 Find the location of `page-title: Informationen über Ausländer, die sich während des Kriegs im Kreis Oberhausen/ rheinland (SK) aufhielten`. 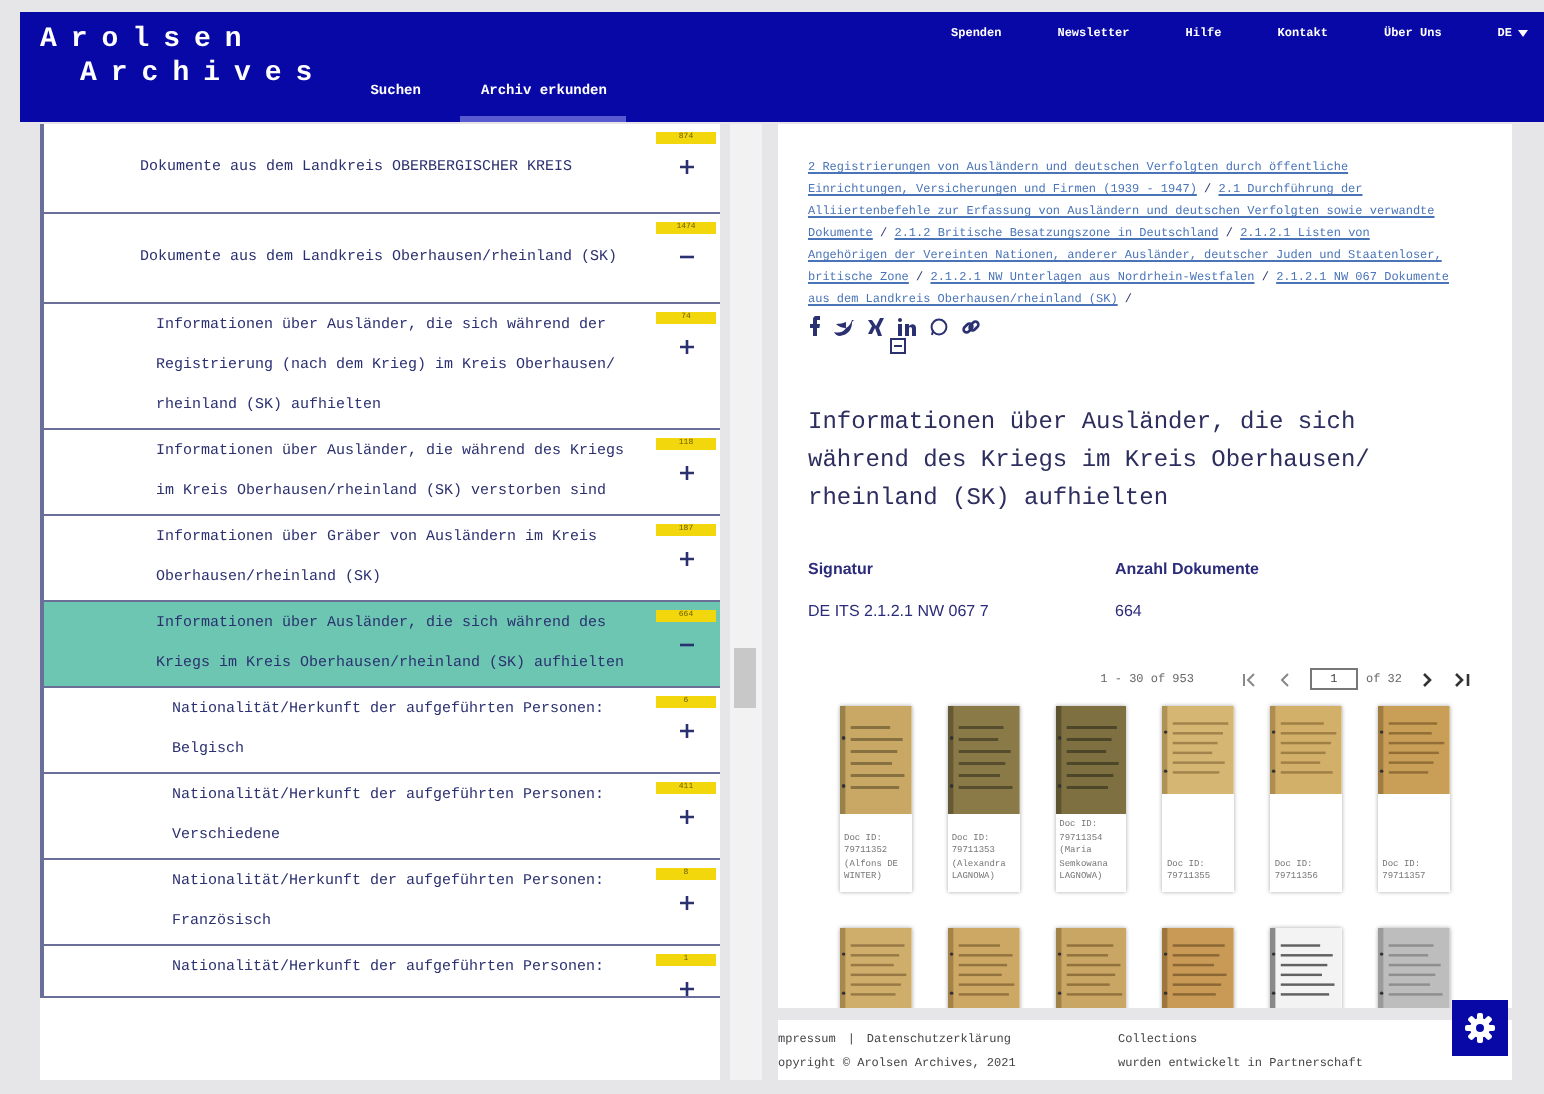

page-title: Informationen über Ausländer, die sich während des Kriegs im Kreis Oberhausen/ rheinland (SK) aufhielten is located at coordinates (1090, 461).